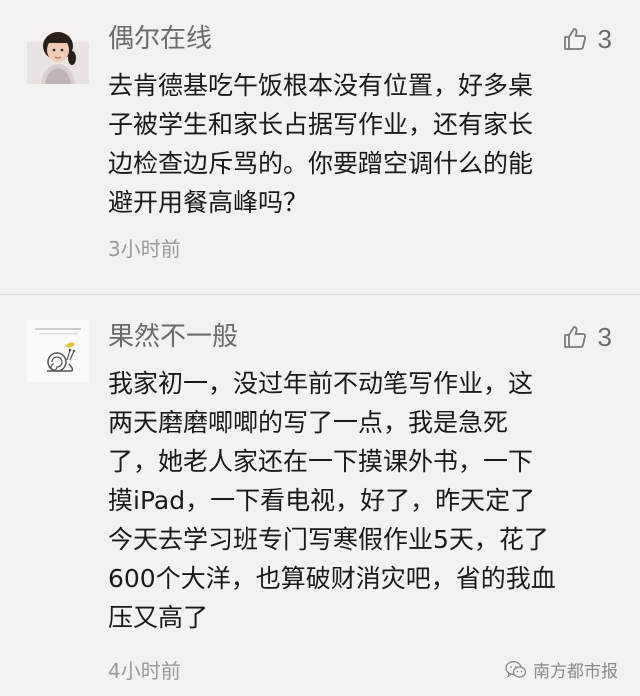 This screenshot has height=696, width=640. Describe the element at coordinates (321, 163) in the screenshot. I see `comment-line: 边检查边斥骂的。你要蹭空调什么的能` at that location.